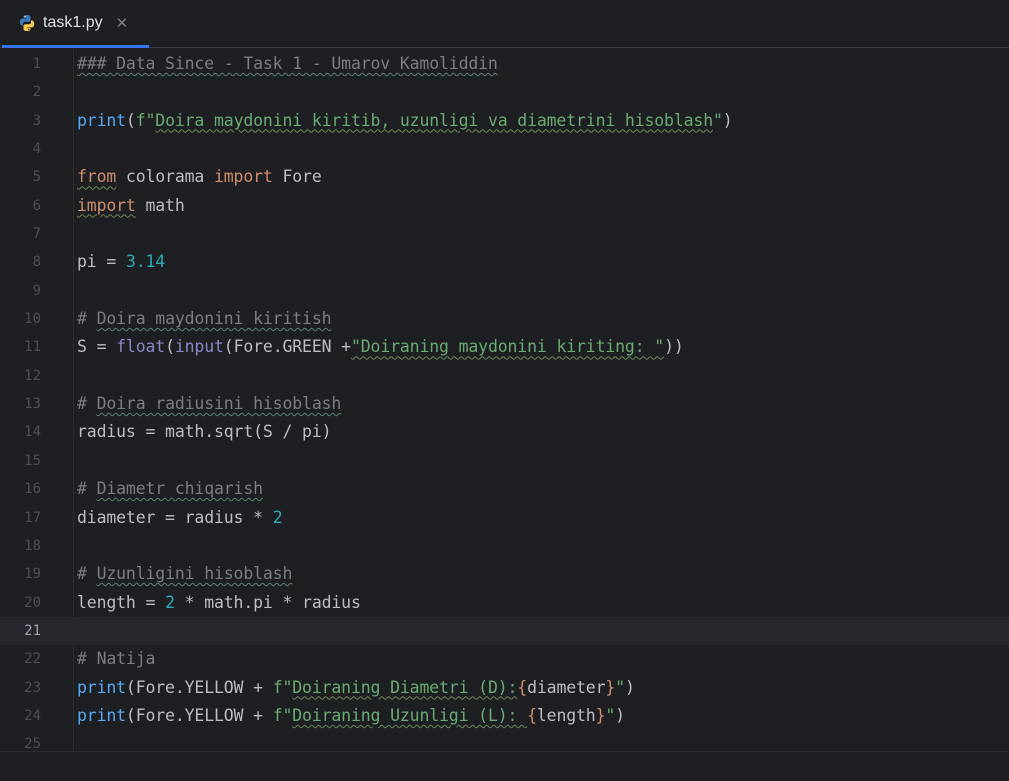 Image resolution: width=1009 pixels, height=781 pixels. Describe the element at coordinates (504, 291) in the screenshot. I see `code-line: 9` at that location.